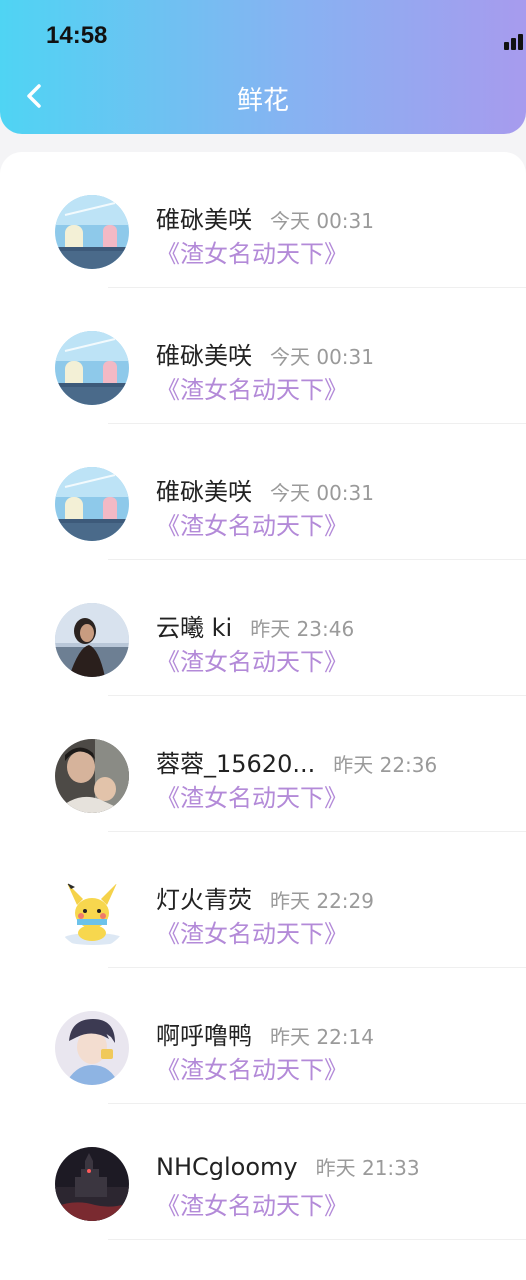 This screenshot has width=526, height=1280. Describe the element at coordinates (92, 912) in the screenshot. I see `pikachu-avatar` at that location.